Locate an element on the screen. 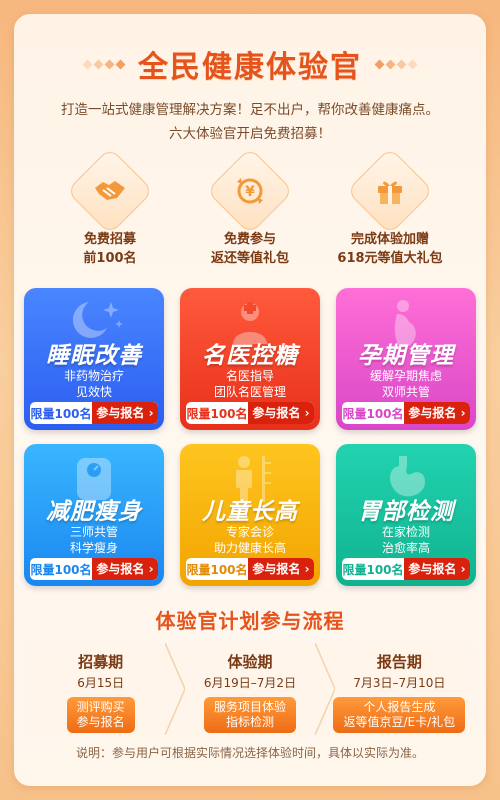  benefit-bonus-gift: 完成体验加赠 618元等值大礼包 is located at coordinates (390, 207).